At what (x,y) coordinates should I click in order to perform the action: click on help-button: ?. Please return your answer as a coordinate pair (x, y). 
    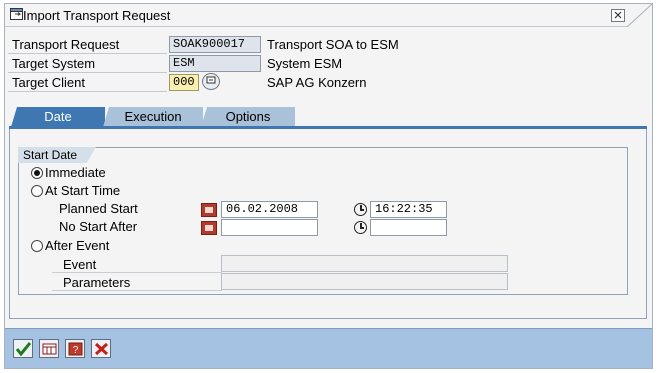
    Looking at the image, I should click on (75, 348).